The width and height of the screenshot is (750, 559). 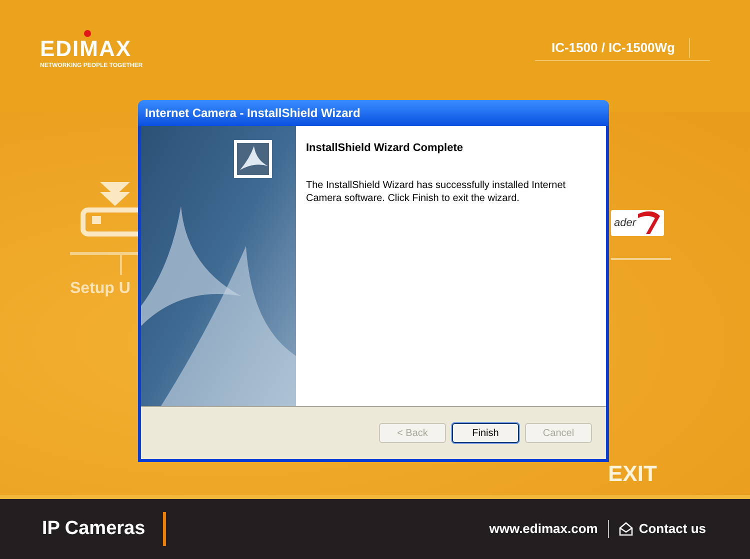 What do you see at coordinates (385, 148) in the screenshot?
I see `wizard-heading: InstallShield Wizard Complete` at bounding box center [385, 148].